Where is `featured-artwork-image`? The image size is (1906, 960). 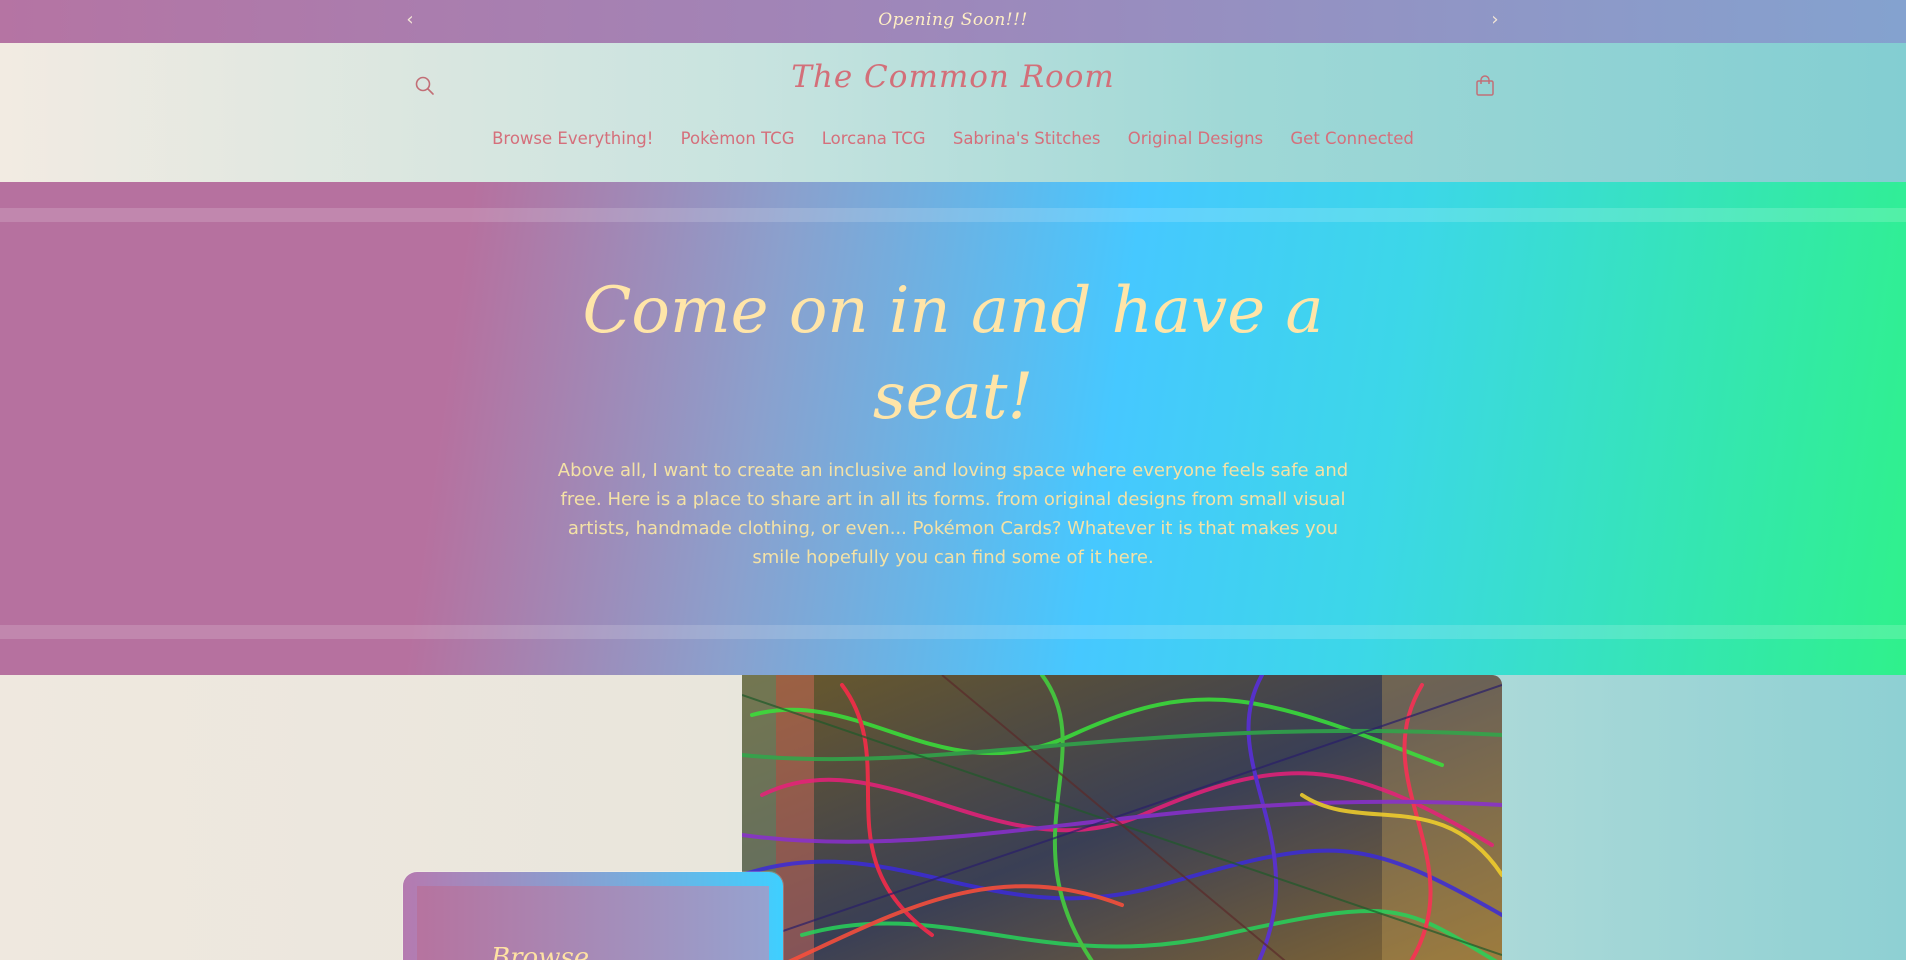
featured-artwork-image is located at coordinates (1122, 817).